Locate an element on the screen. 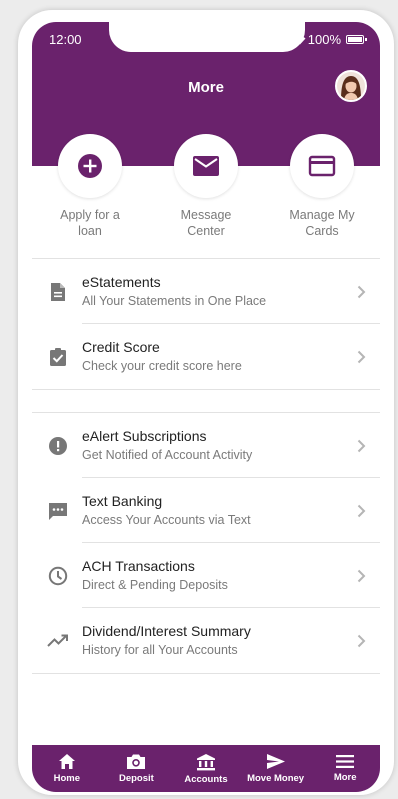  trending-up-icon is located at coordinates (57, 640).